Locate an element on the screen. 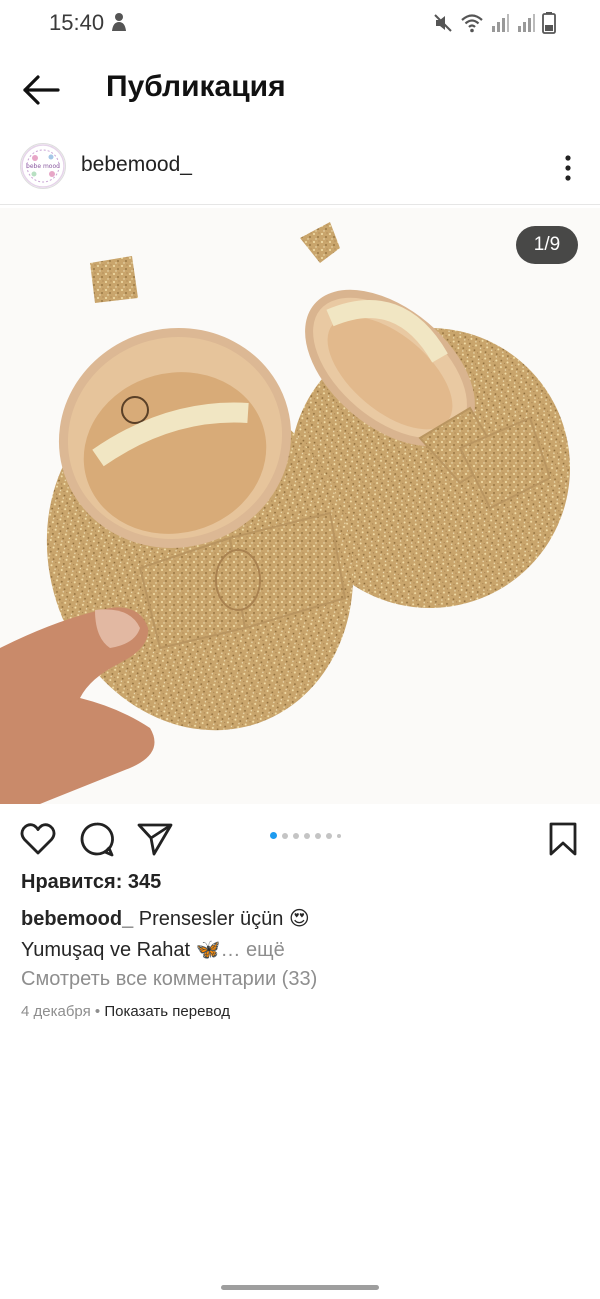 This screenshot has width=600, height=1299. battery-icon is located at coordinates (549, 25).